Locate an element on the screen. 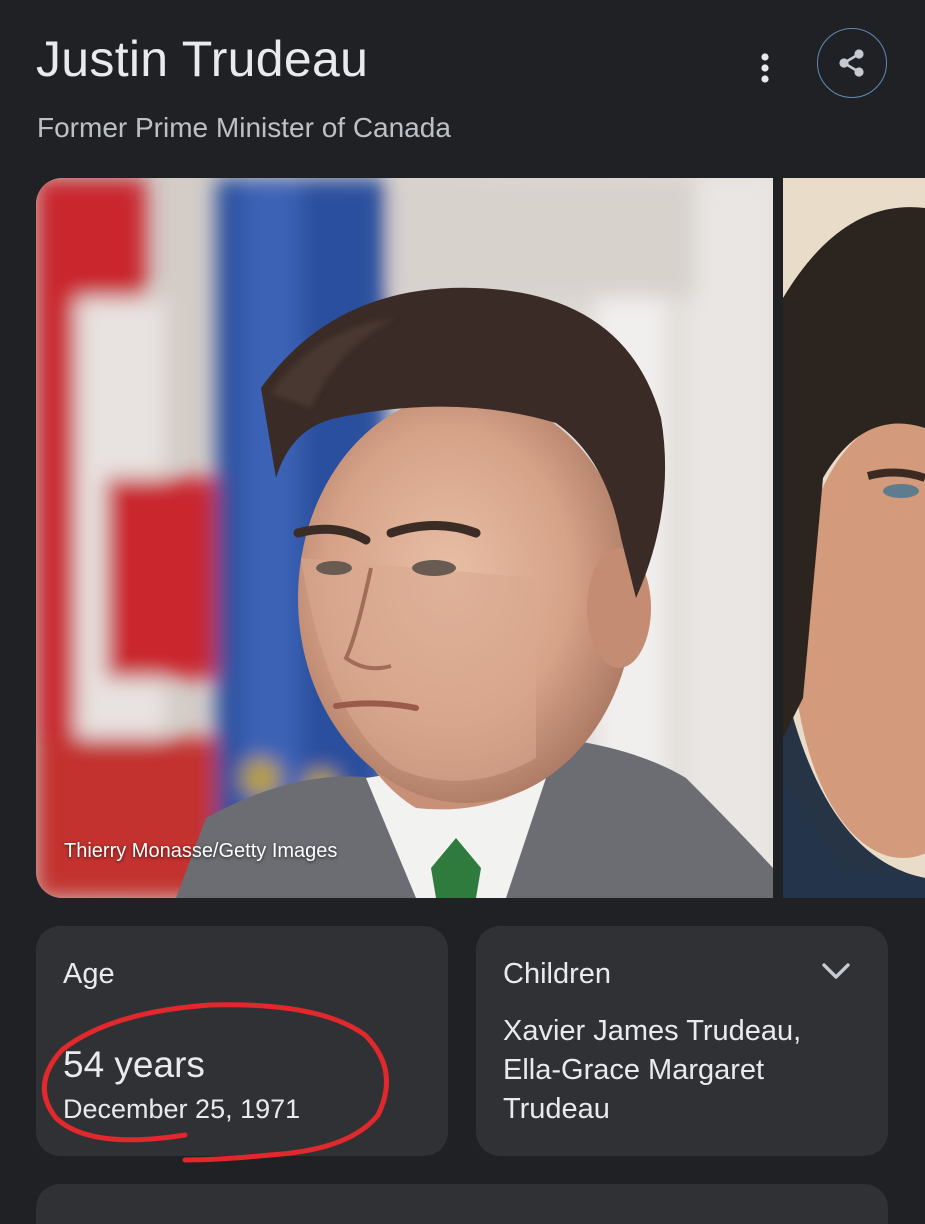 Image resolution: width=925 pixels, height=1224 pixels. second-portrait-photo is located at coordinates (854, 538).